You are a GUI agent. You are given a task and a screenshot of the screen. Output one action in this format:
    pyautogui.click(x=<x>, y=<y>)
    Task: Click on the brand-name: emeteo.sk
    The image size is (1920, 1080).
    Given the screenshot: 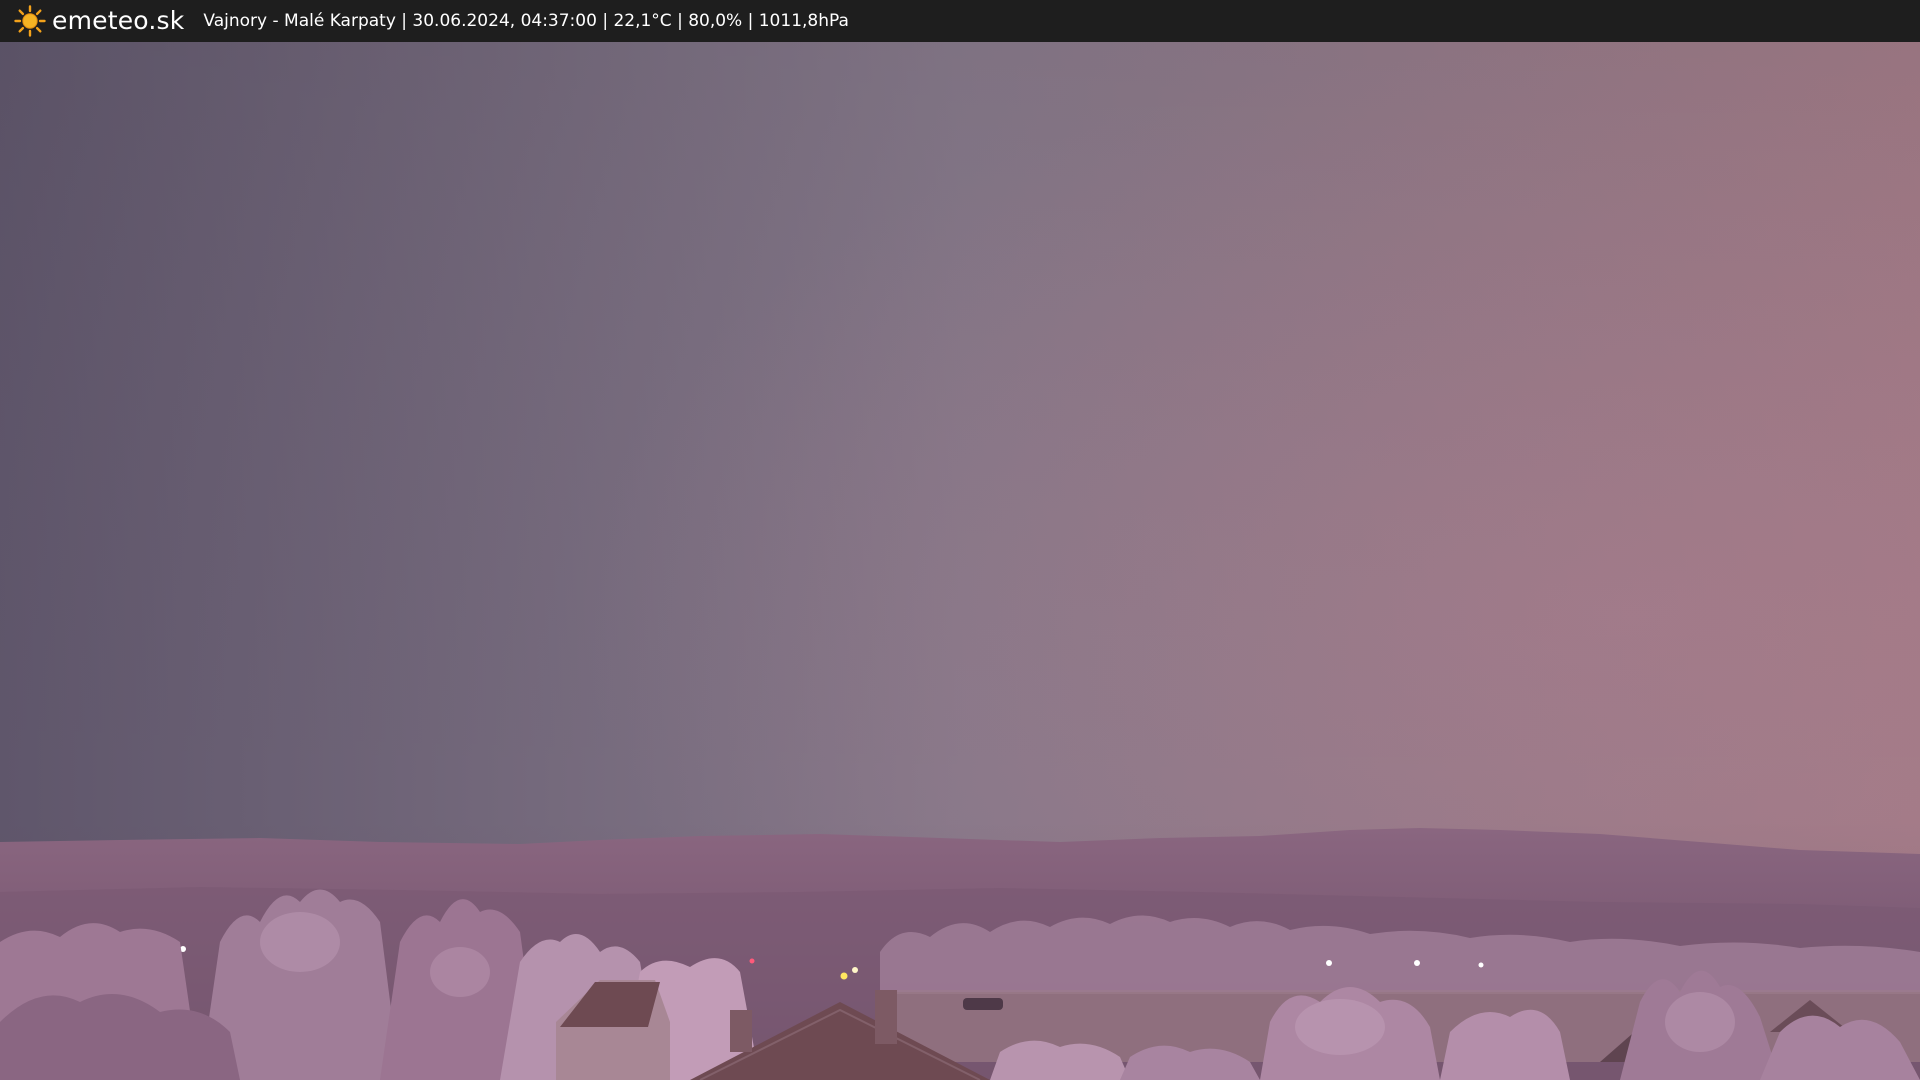 What is the action you would take?
    pyautogui.click(x=118, y=21)
    